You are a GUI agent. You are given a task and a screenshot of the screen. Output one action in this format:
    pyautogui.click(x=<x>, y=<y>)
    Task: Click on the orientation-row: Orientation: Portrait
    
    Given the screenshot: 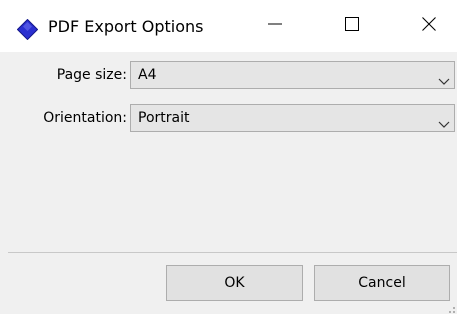 What is the action you would take?
    pyautogui.click(x=228, y=118)
    